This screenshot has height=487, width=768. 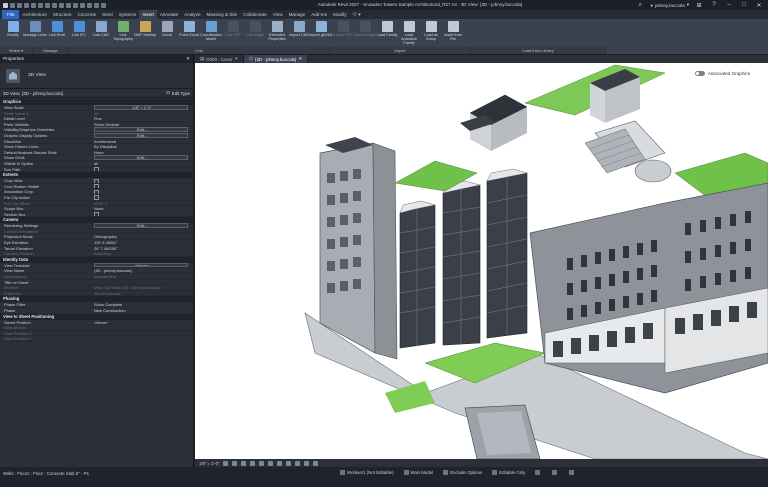 What do you see at coordinates (343, 33) in the screenshot?
I see `ribbon-tool-15: Import PDF` at bounding box center [343, 33].